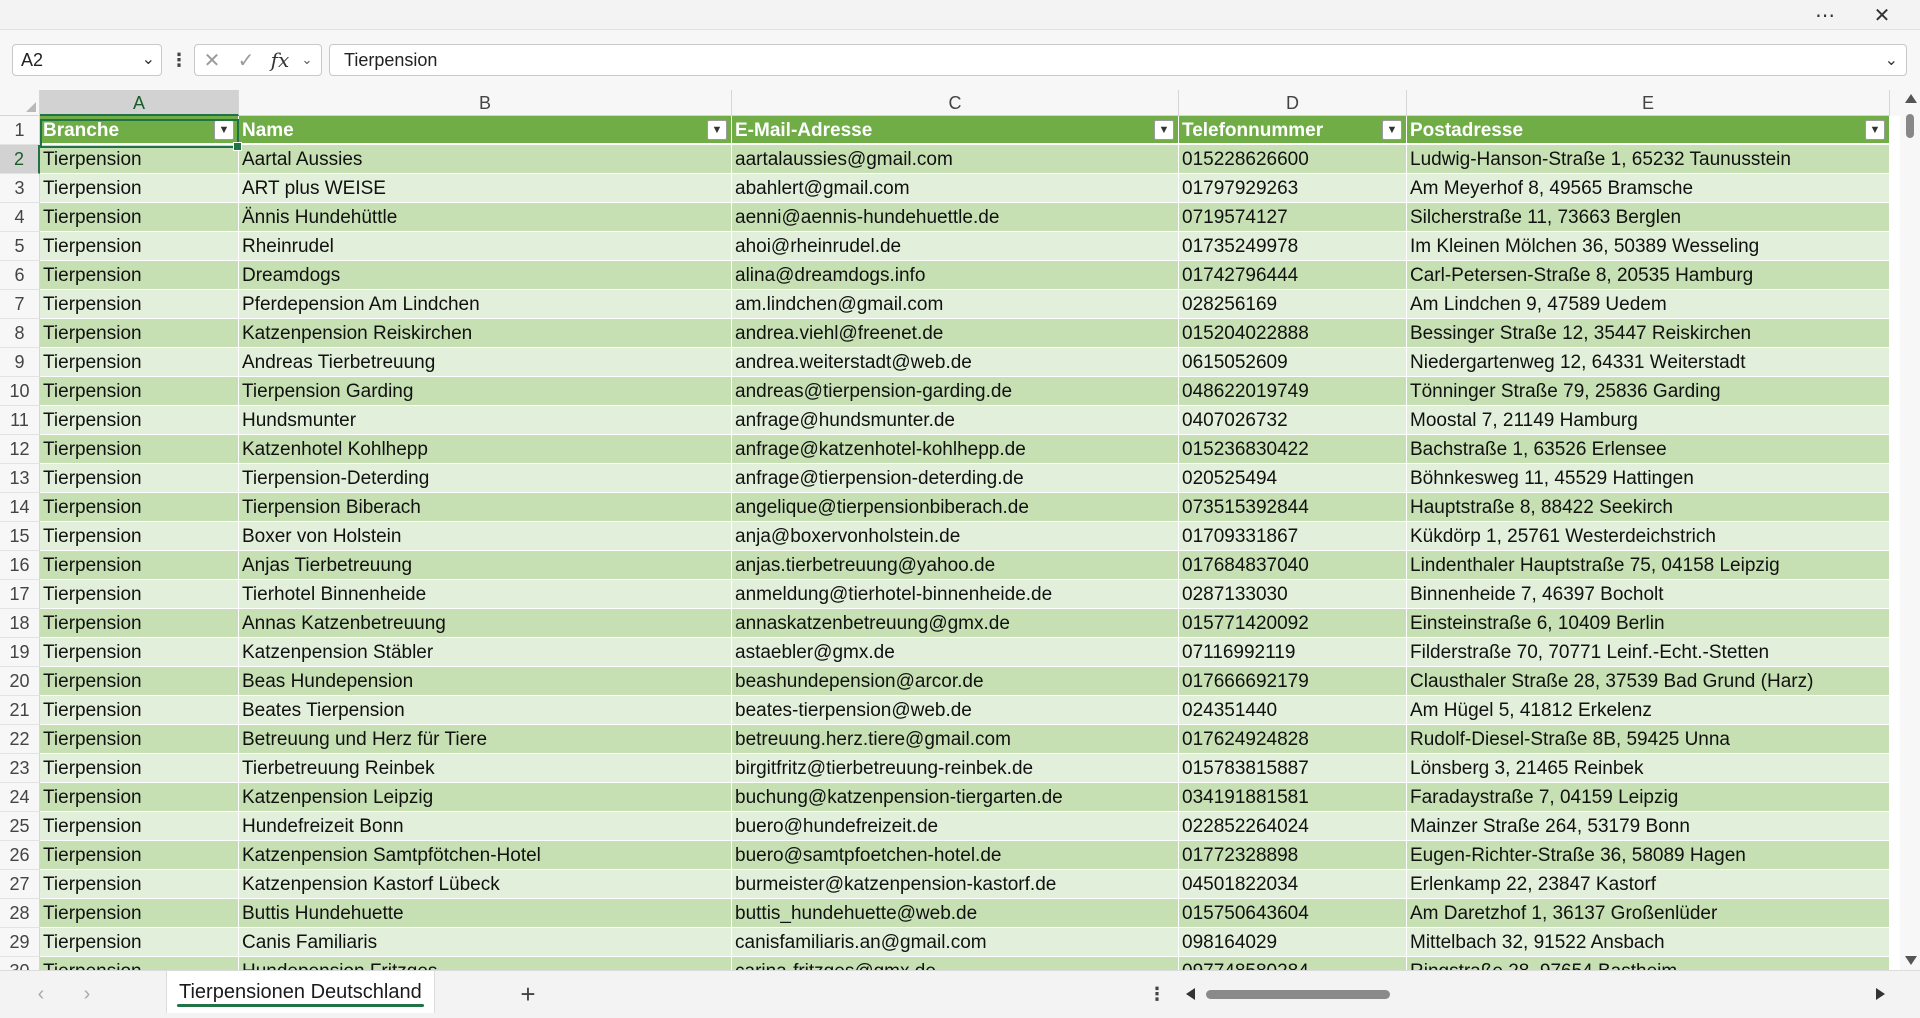  Describe the element at coordinates (1190, 994) in the screenshot. I see `scroll-left-icon` at that location.